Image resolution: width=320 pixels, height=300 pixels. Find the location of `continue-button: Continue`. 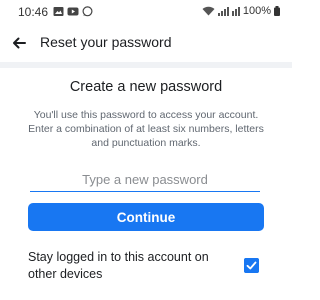

continue-button: Continue is located at coordinates (146, 217).